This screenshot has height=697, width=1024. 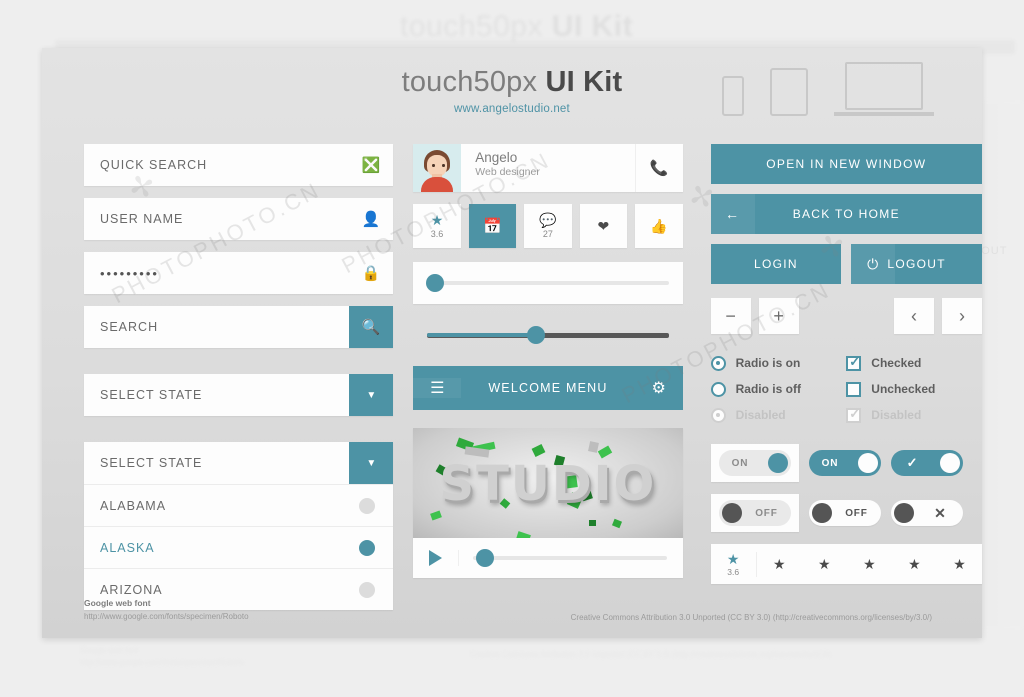 I want to click on heart-icon: ❤, so click(x=603, y=226).